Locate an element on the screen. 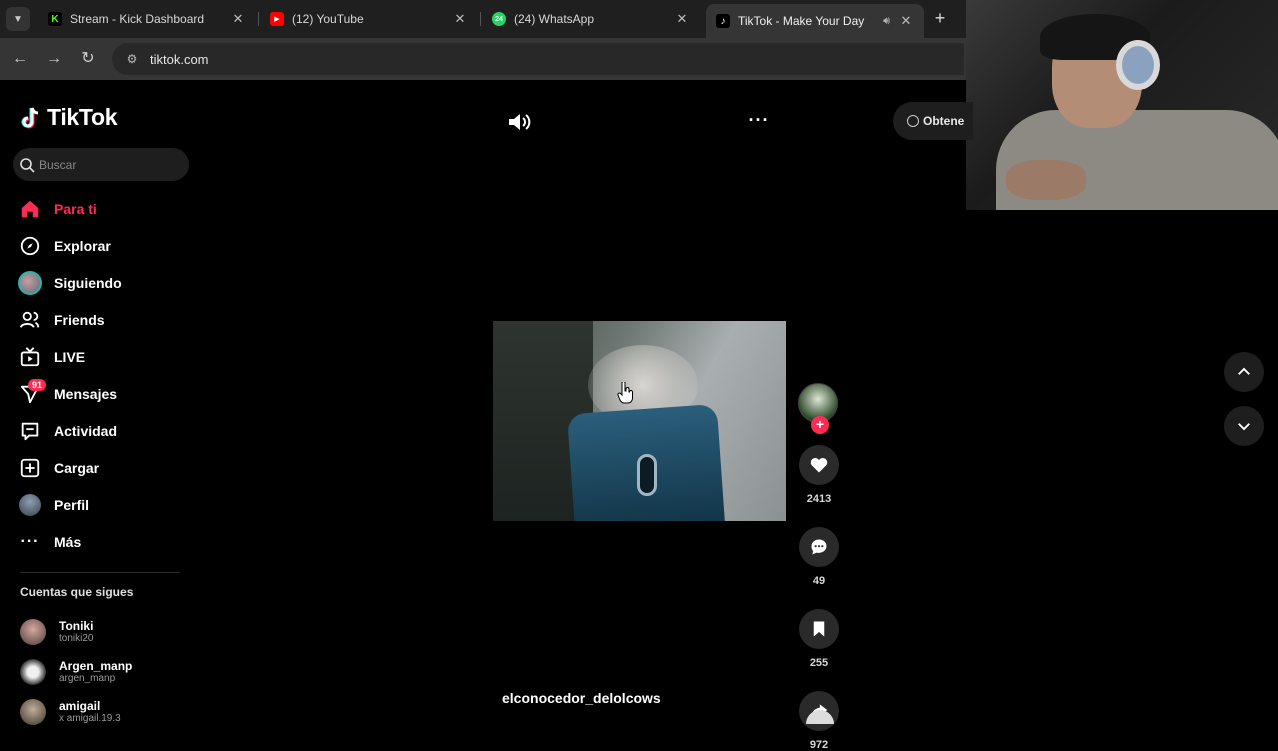 The width and height of the screenshot is (1278, 751). video-actions: + 2413 49 255 972 is located at coordinates (819, 567).